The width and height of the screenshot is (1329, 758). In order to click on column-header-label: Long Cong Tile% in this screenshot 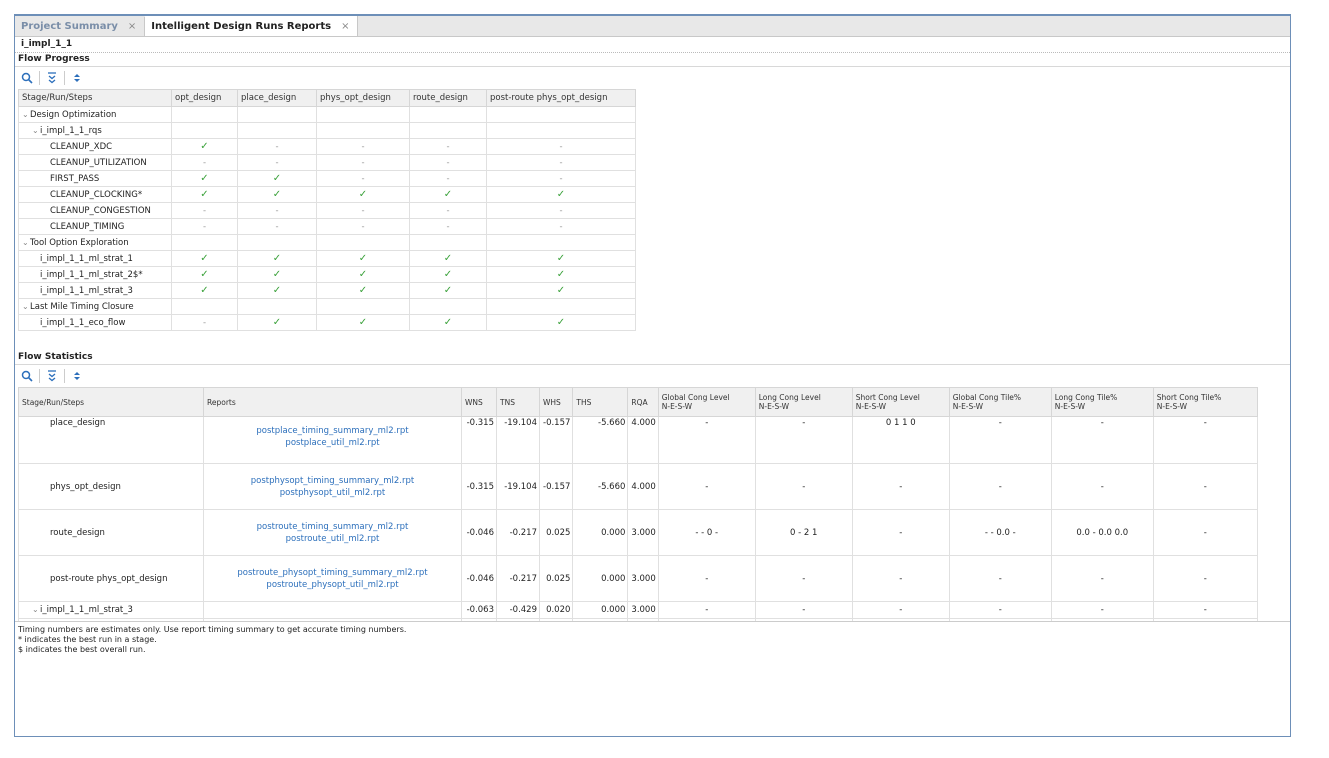, I will do `click(1086, 397)`.